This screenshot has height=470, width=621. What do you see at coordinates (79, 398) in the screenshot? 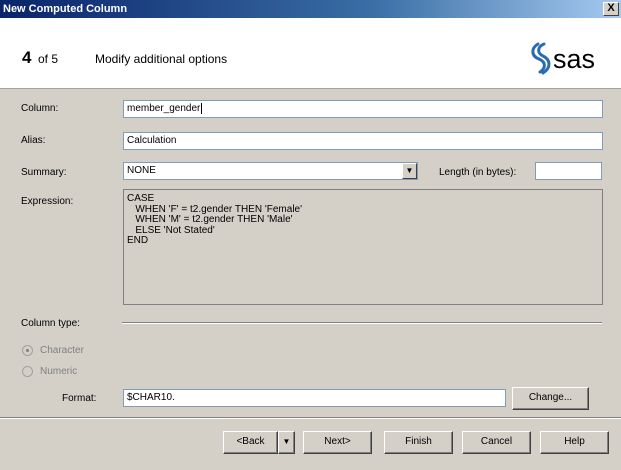
I see `format-label: Format:` at bounding box center [79, 398].